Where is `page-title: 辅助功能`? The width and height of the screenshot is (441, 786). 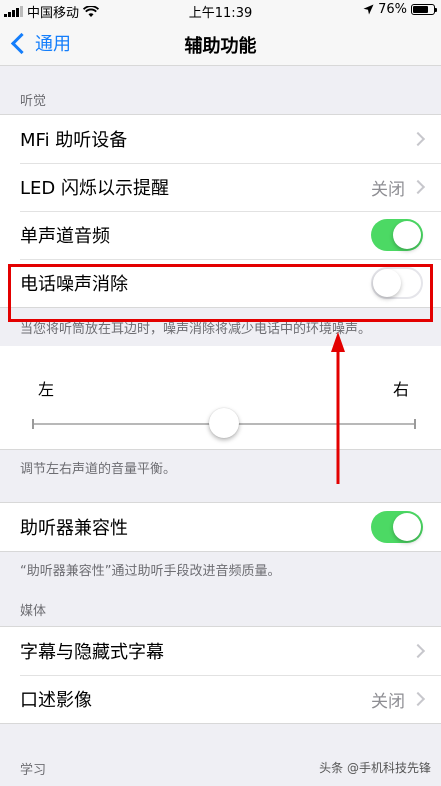
page-title: 辅助功能 is located at coordinates (220, 46).